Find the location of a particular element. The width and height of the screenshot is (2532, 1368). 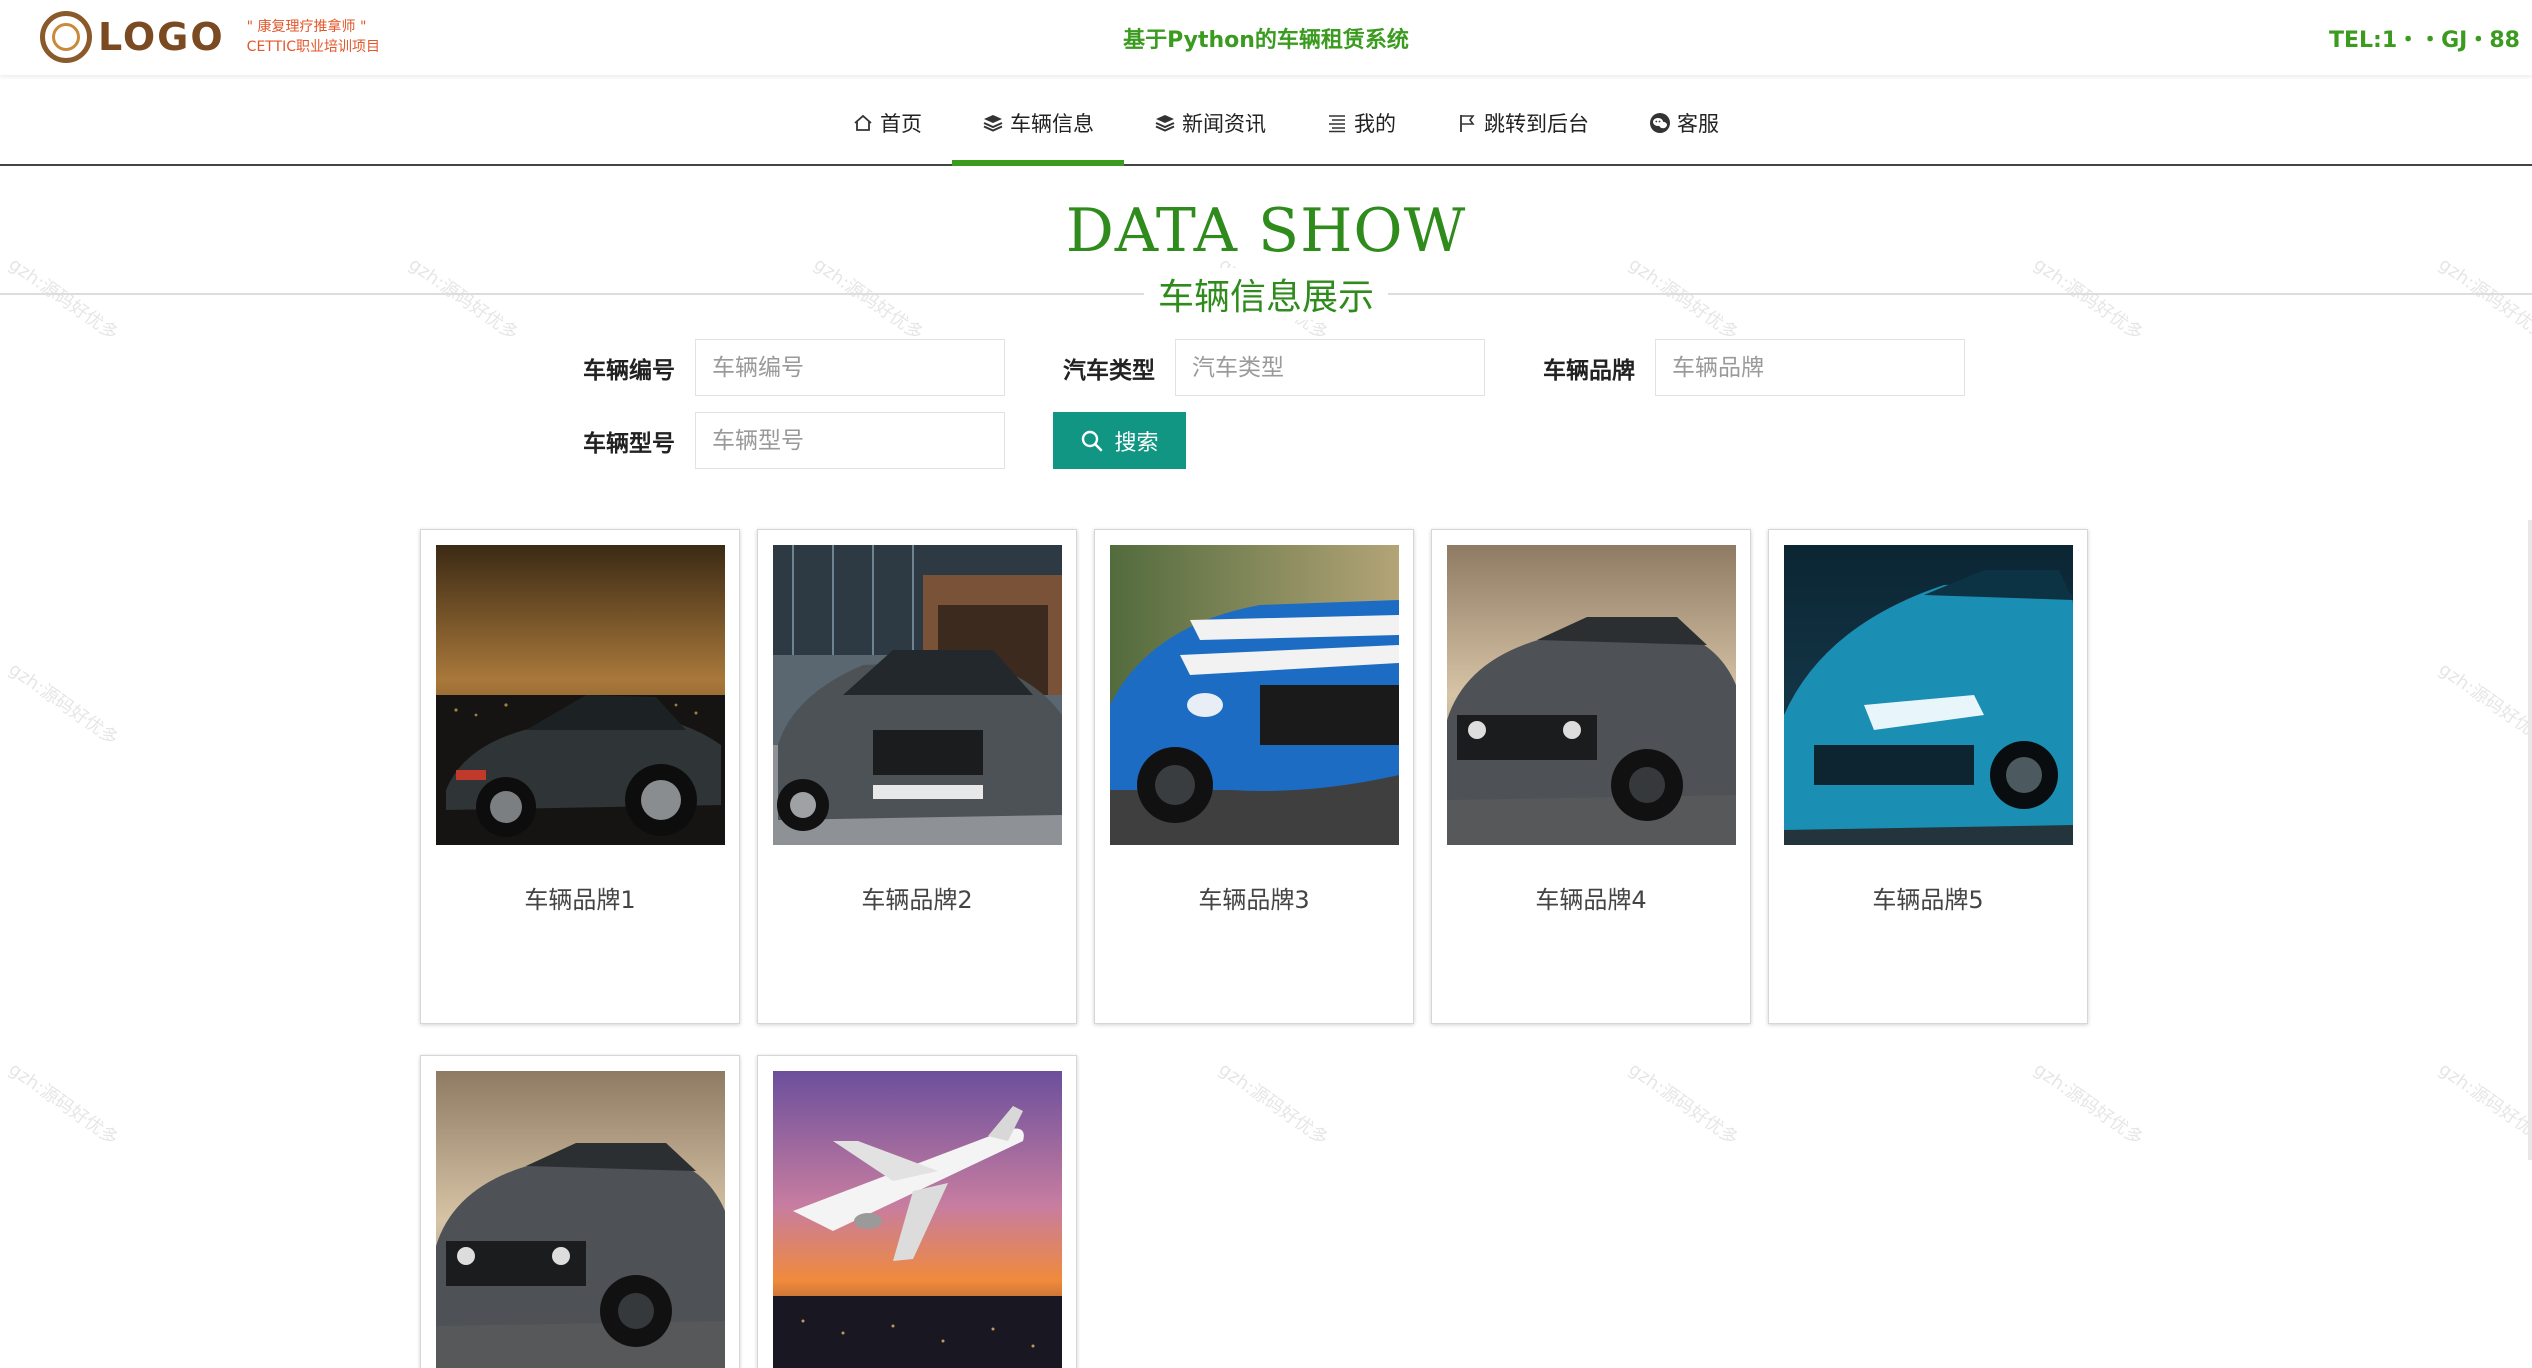

search-field-car-type: 汽车类型 is located at coordinates (1260, 367).